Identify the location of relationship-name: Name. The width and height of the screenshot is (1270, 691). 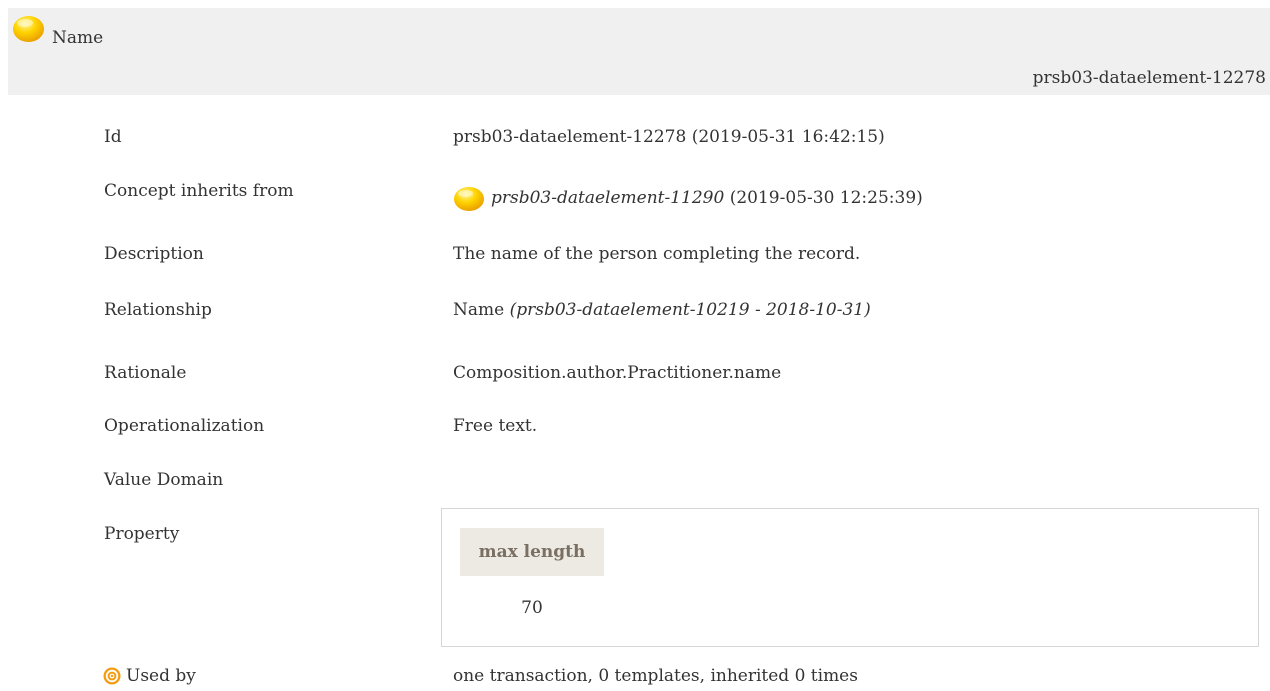
(481, 310).